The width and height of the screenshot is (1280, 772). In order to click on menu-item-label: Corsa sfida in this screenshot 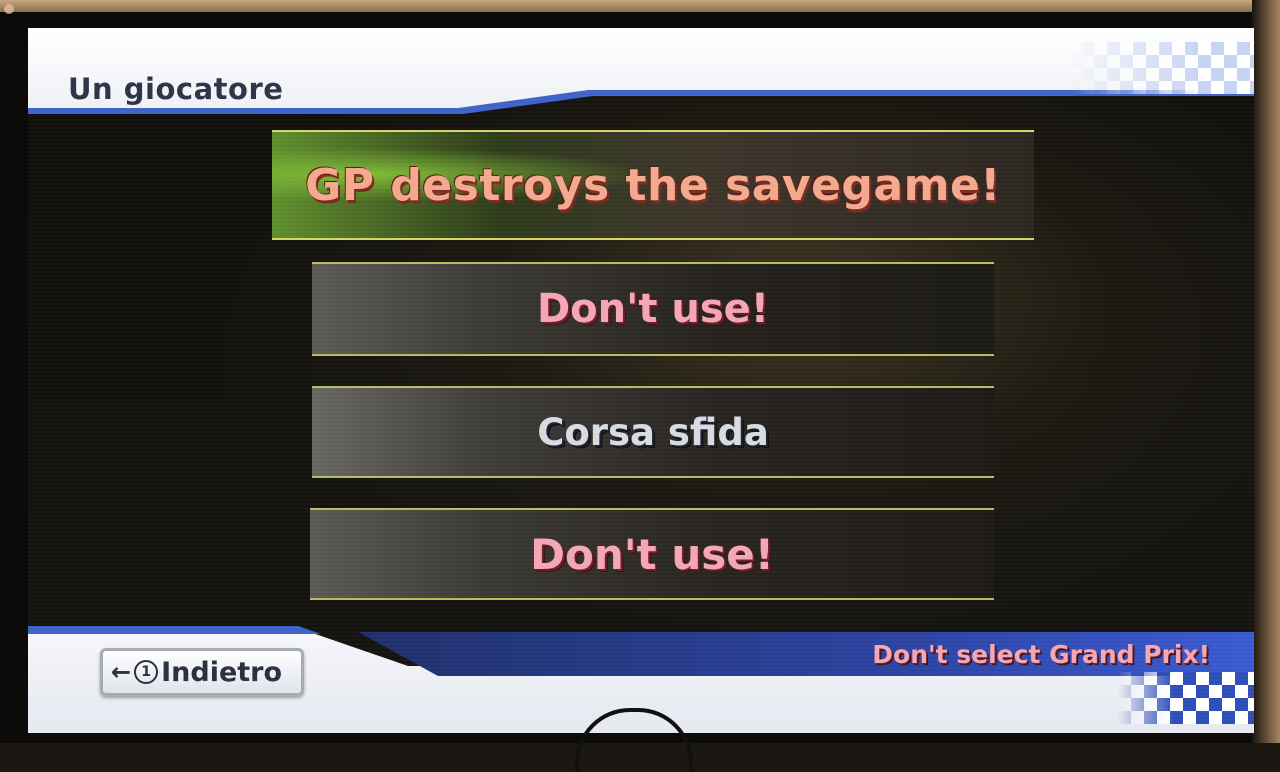, I will do `click(653, 432)`.